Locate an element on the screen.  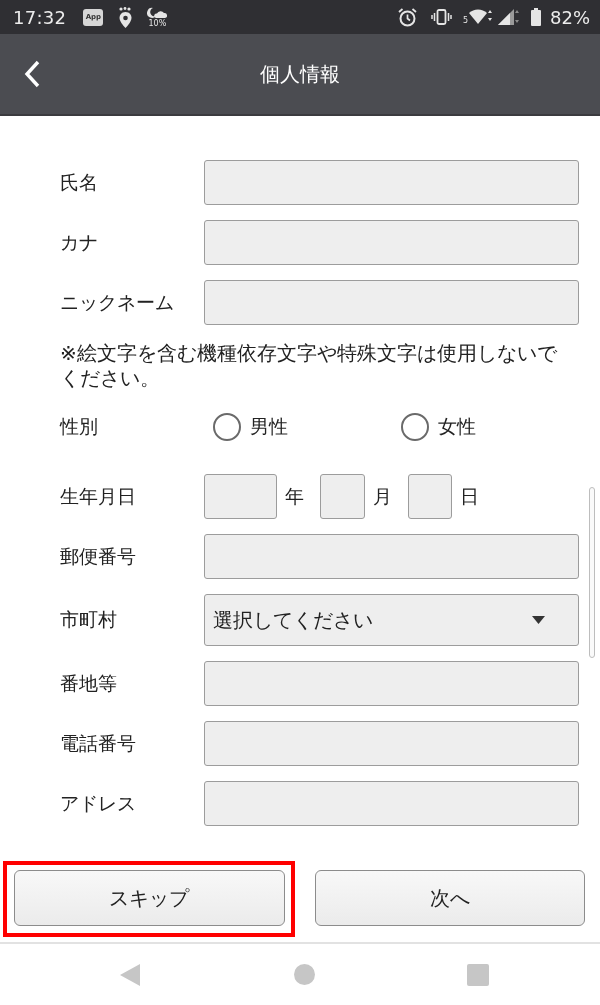
battery-icon is located at coordinates (536, 17).